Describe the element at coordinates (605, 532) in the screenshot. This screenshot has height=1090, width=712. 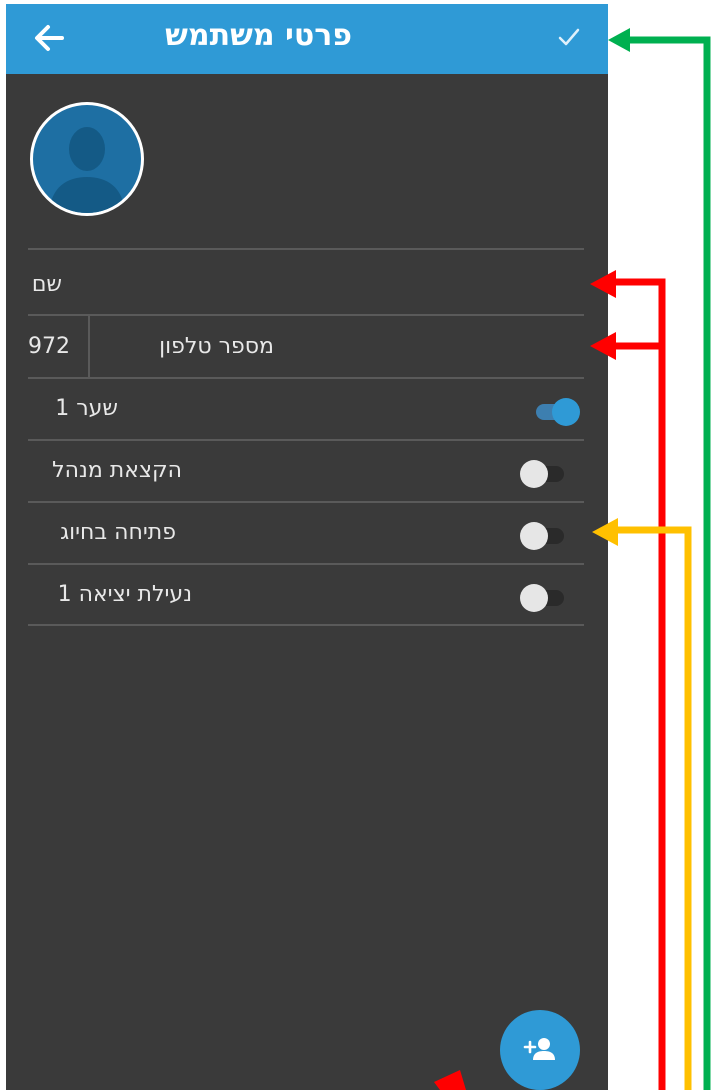
I see `orange-arrowhead` at that location.